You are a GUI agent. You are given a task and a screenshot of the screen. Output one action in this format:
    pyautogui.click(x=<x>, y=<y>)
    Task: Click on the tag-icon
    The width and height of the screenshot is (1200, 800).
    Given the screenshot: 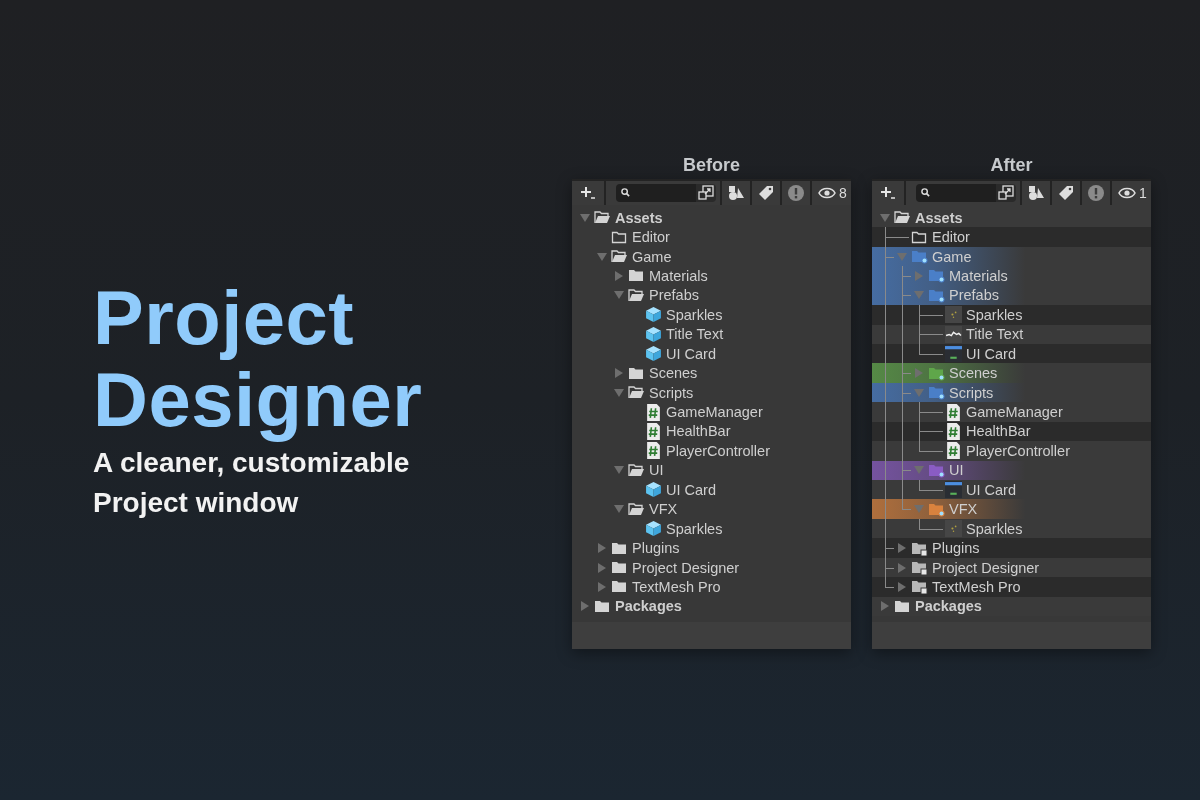 What is the action you would take?
    pyautogui.click(x=1066, y=192)
    